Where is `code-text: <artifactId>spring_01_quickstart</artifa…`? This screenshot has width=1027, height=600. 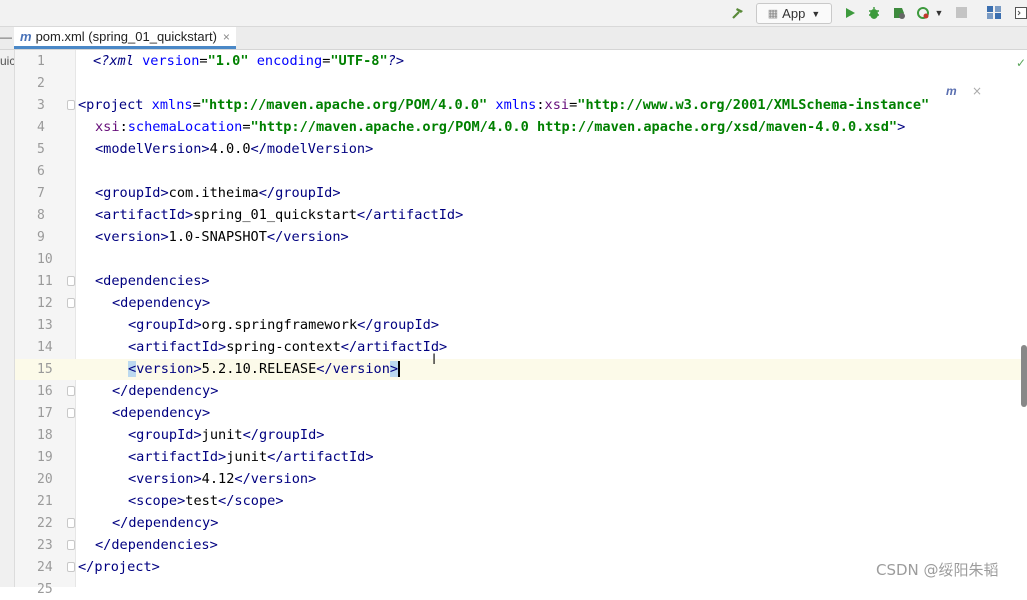
code-text: <artifactId>spring_01_quickstart</artifa… is located at coordinates (279, 215).